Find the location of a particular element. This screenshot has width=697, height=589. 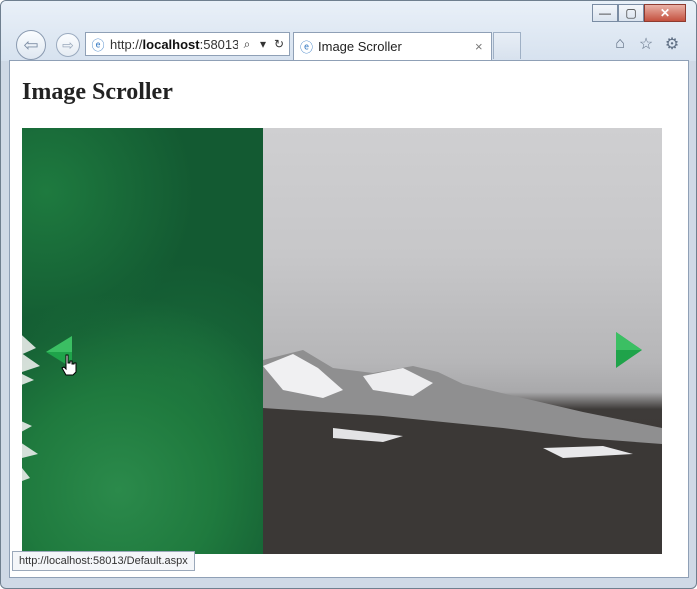

window-controls: — ▢ ✕ is located at coordinates (639, 13).